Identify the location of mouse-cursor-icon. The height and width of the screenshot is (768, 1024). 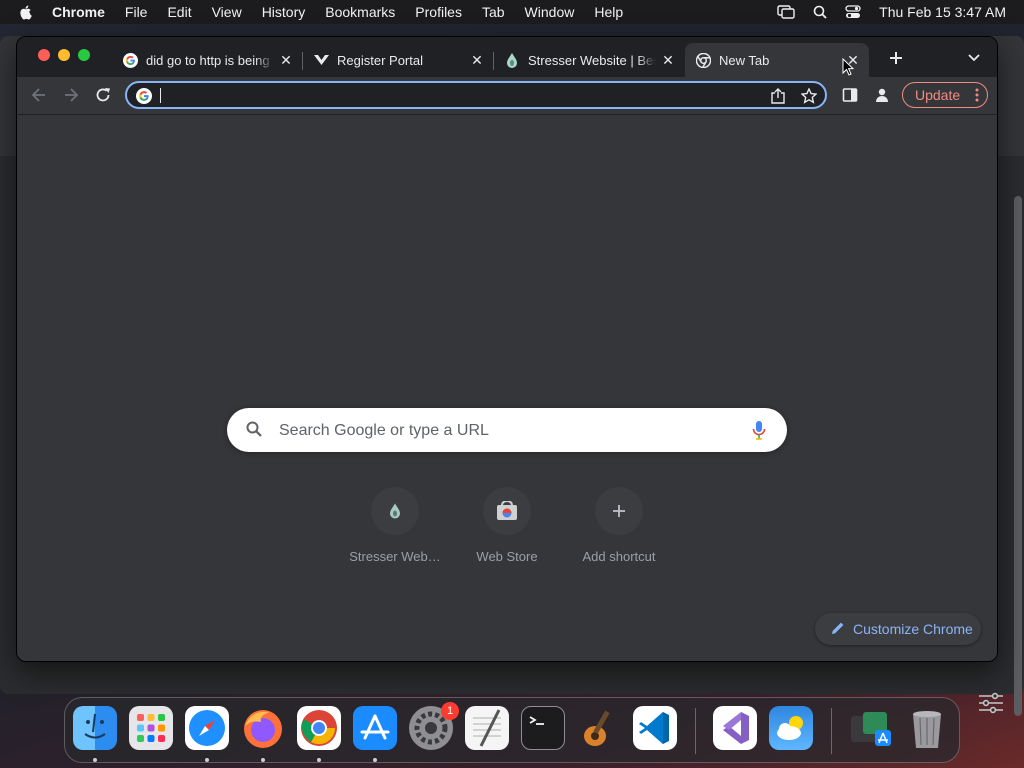
(848, 67).